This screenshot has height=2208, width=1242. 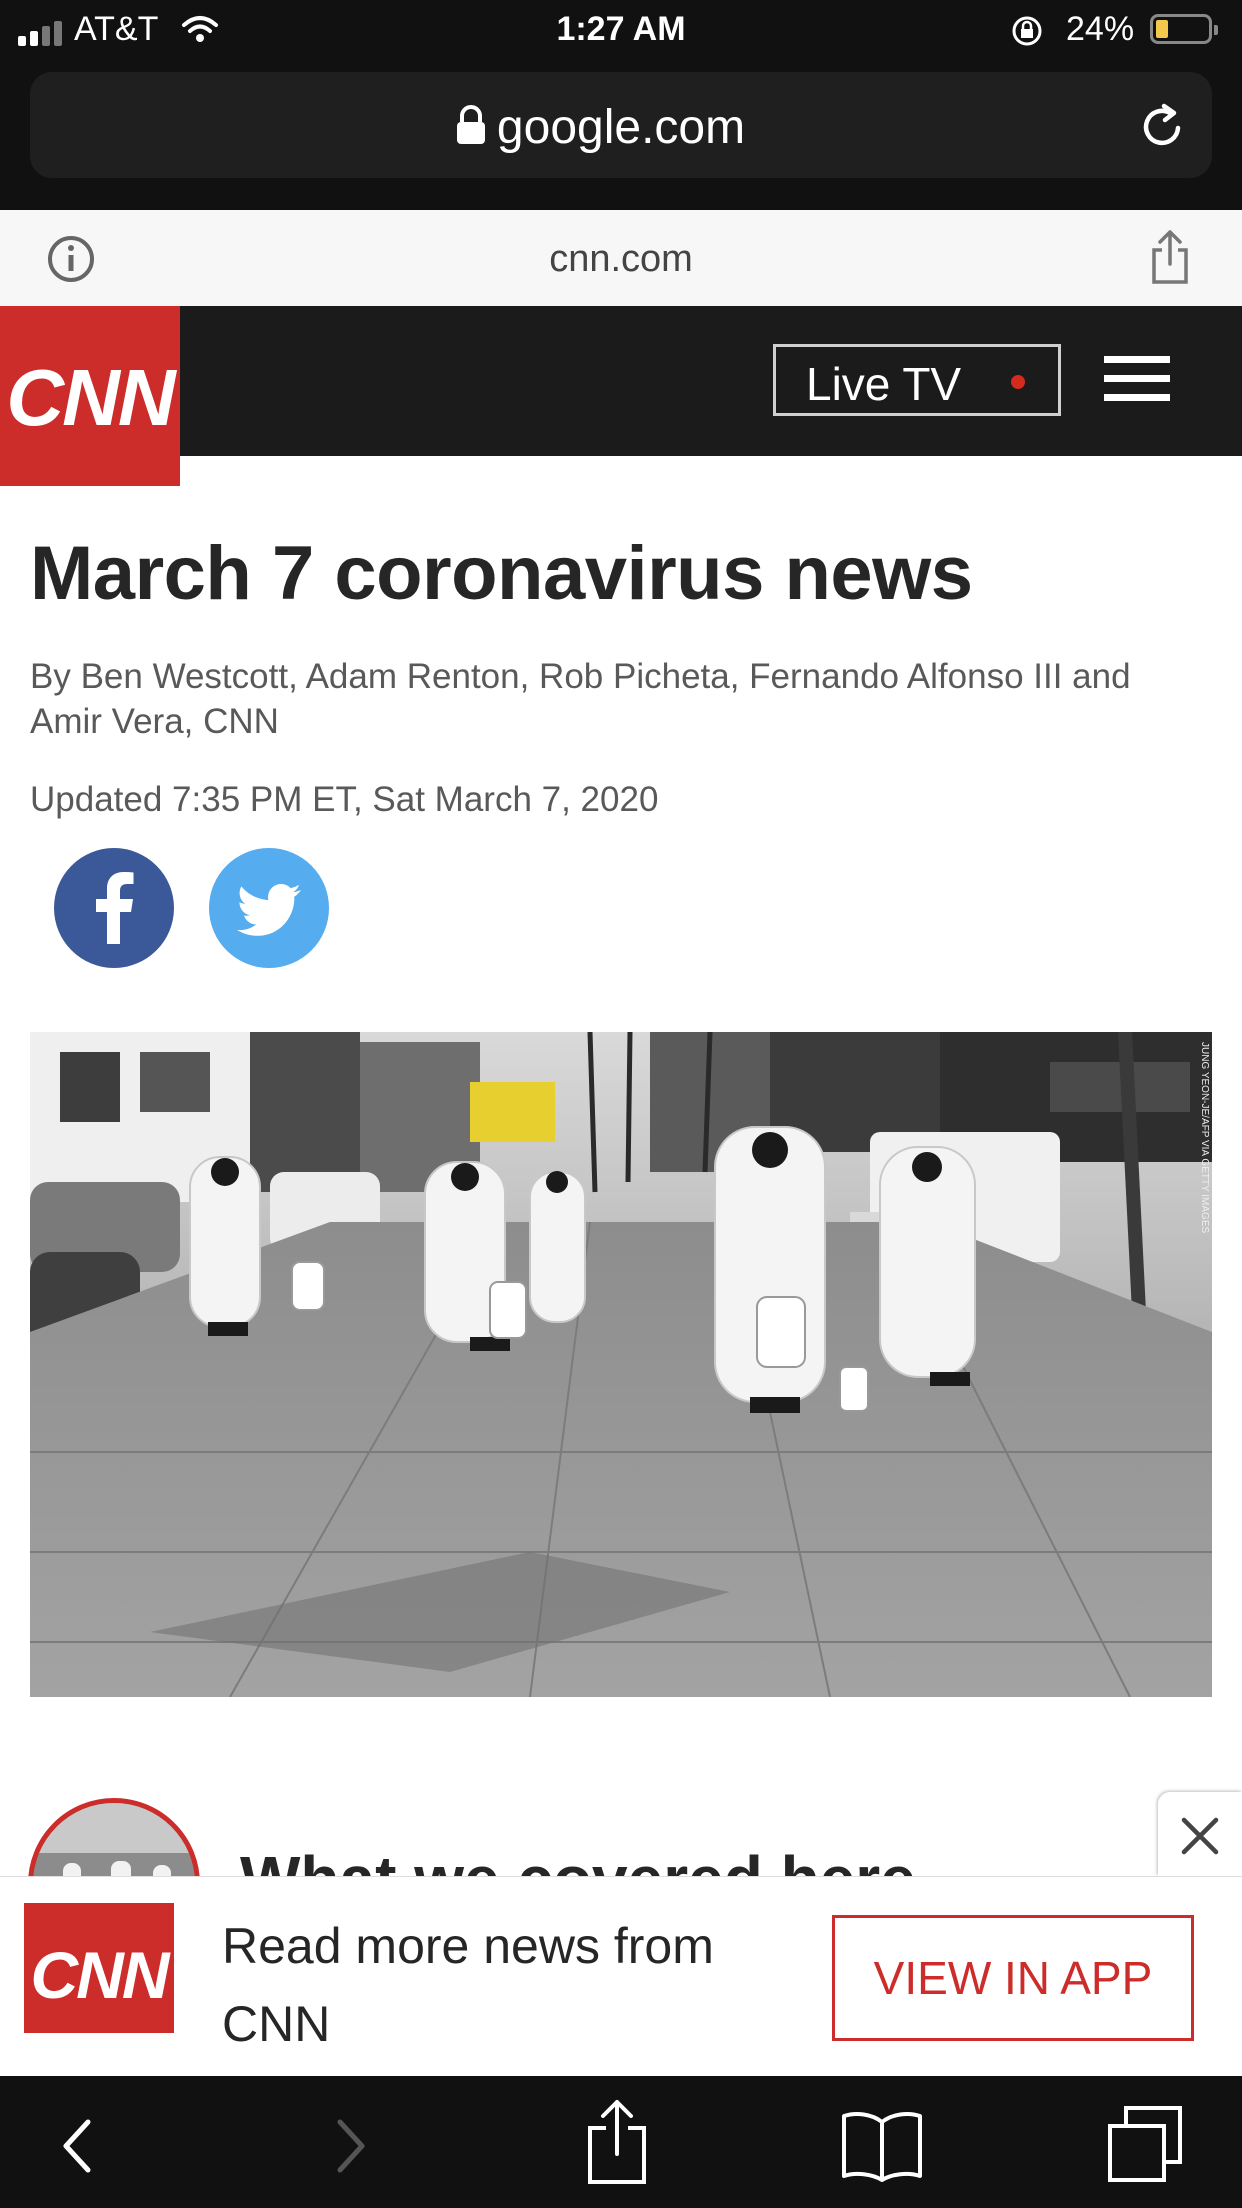 I want to click on site-header: Live TV, so click(x=621, y=381).